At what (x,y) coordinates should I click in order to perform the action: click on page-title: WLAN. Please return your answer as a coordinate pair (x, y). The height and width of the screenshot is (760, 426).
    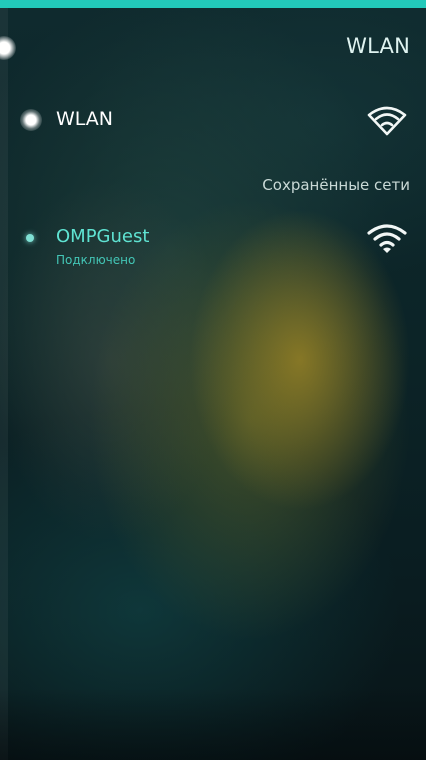
    Looking at the image, I should click on (378, 46).